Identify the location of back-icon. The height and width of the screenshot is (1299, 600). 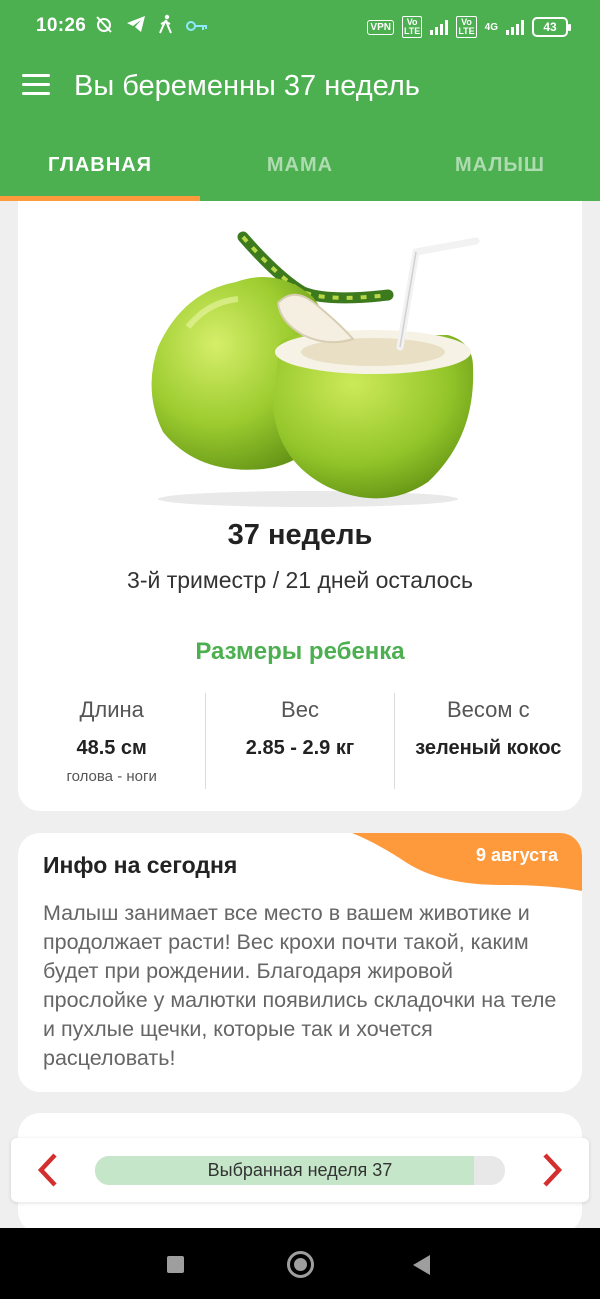
(421, 1265).